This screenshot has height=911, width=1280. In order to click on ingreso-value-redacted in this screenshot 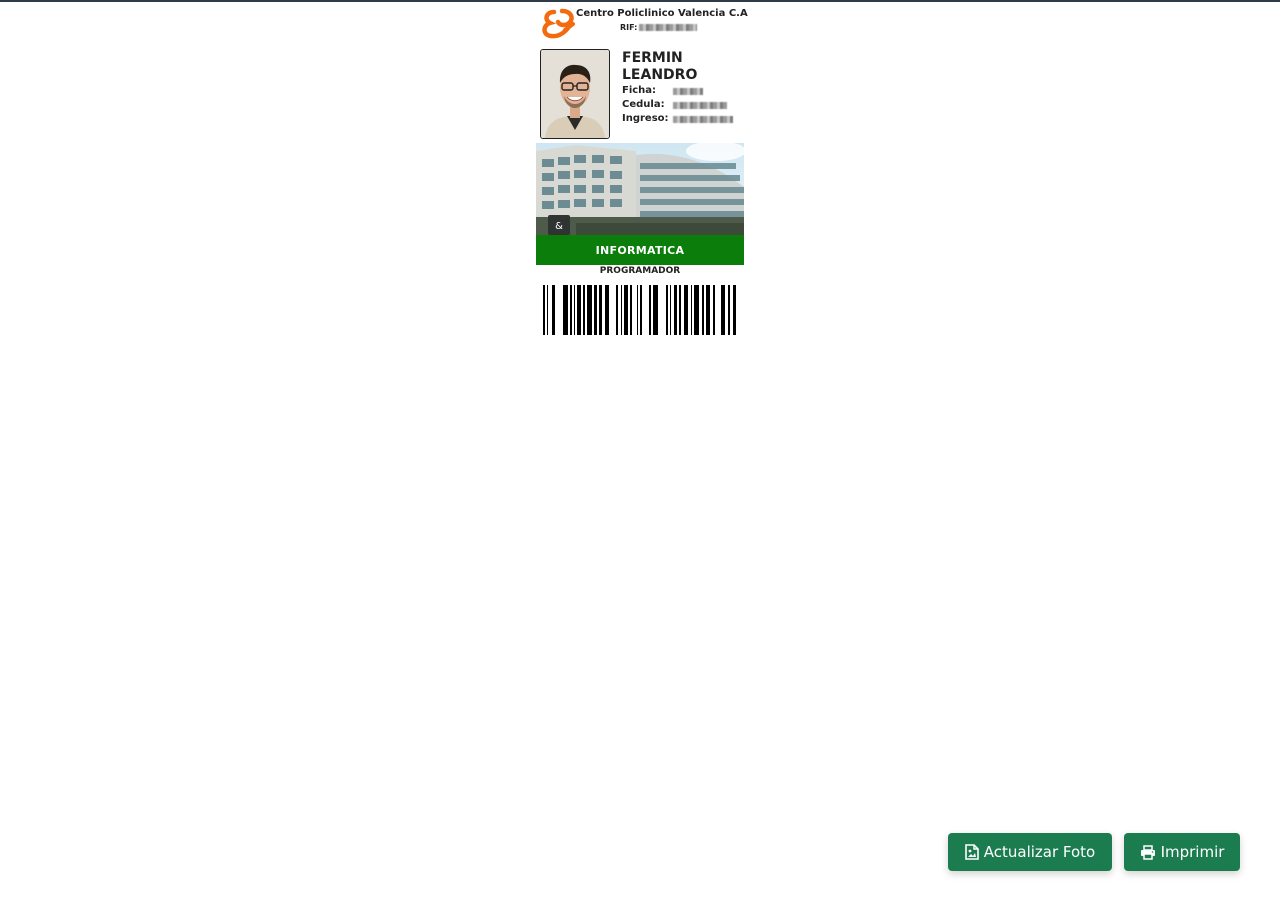, I will do `click(703, 119)`.